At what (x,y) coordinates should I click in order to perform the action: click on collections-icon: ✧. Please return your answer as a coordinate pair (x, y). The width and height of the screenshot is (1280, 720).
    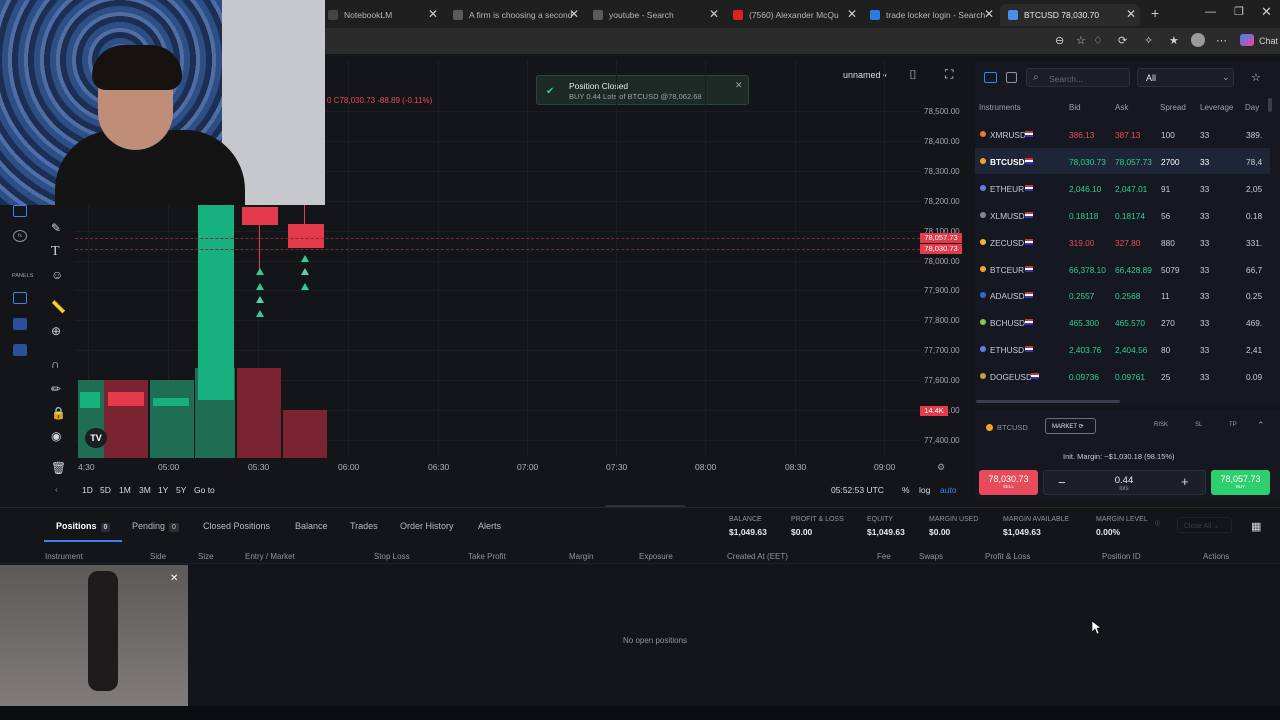
    Looking at the image, I should click on (1148, 40).